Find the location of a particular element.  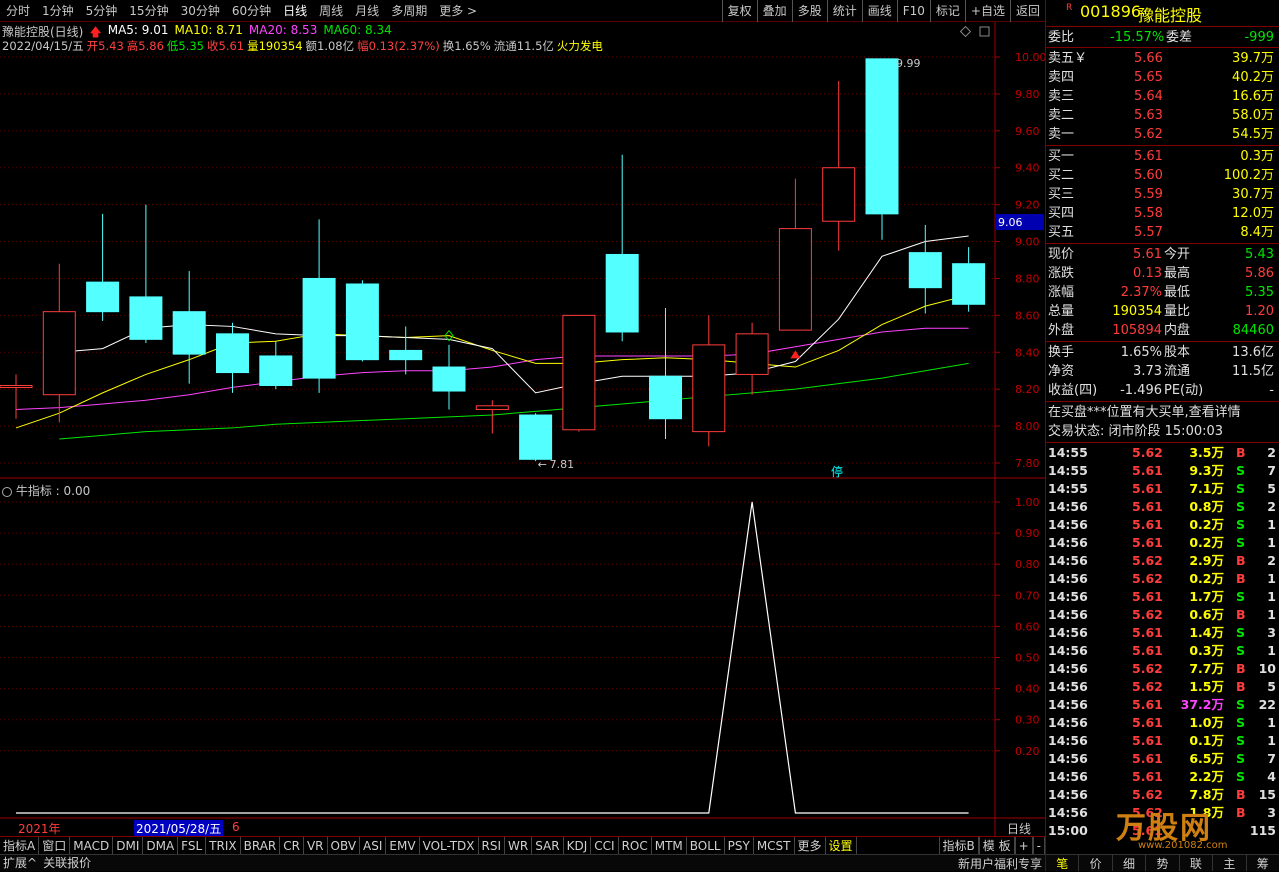

tick-volume: 1.7万 is located at coordinates (1206, 596).